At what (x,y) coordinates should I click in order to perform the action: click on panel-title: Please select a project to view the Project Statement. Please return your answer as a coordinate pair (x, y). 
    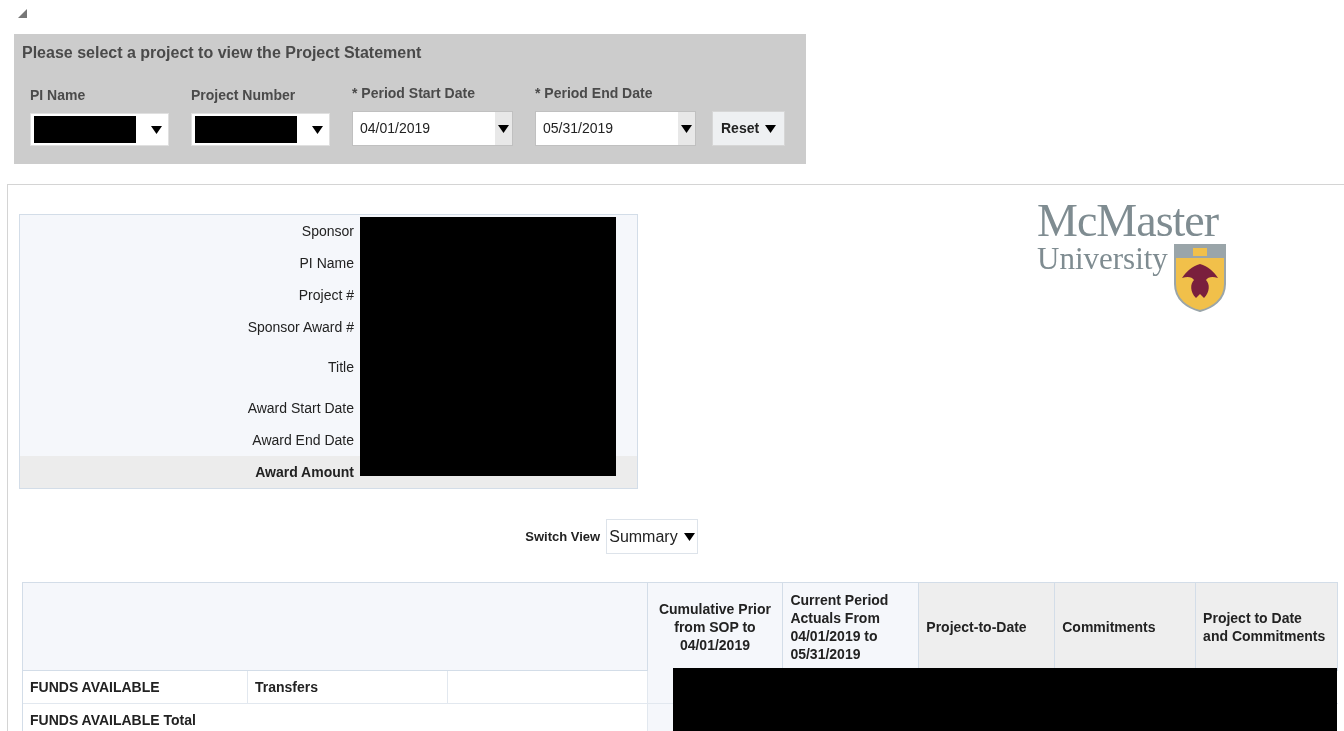
    Looking at the image, I should click on (222, 53).